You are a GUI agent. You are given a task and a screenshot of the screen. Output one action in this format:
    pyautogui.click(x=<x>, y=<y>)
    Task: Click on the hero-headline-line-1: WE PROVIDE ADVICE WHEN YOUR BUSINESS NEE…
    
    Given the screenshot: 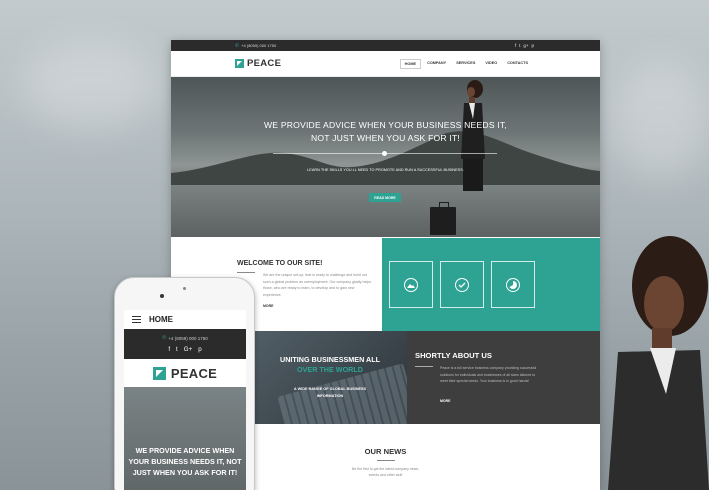 What is the action you would take?
    pyautogui.click(x=385, y=125)
    